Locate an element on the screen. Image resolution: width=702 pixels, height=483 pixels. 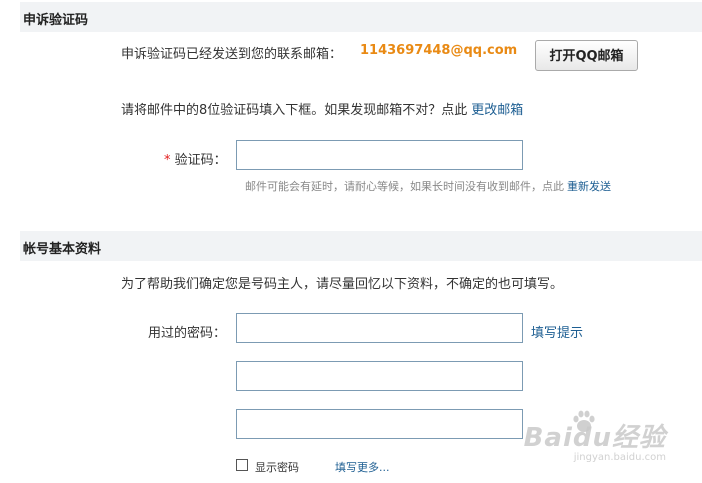
watermark-logo: Baidu经验 is located at coordinates (594, 438).